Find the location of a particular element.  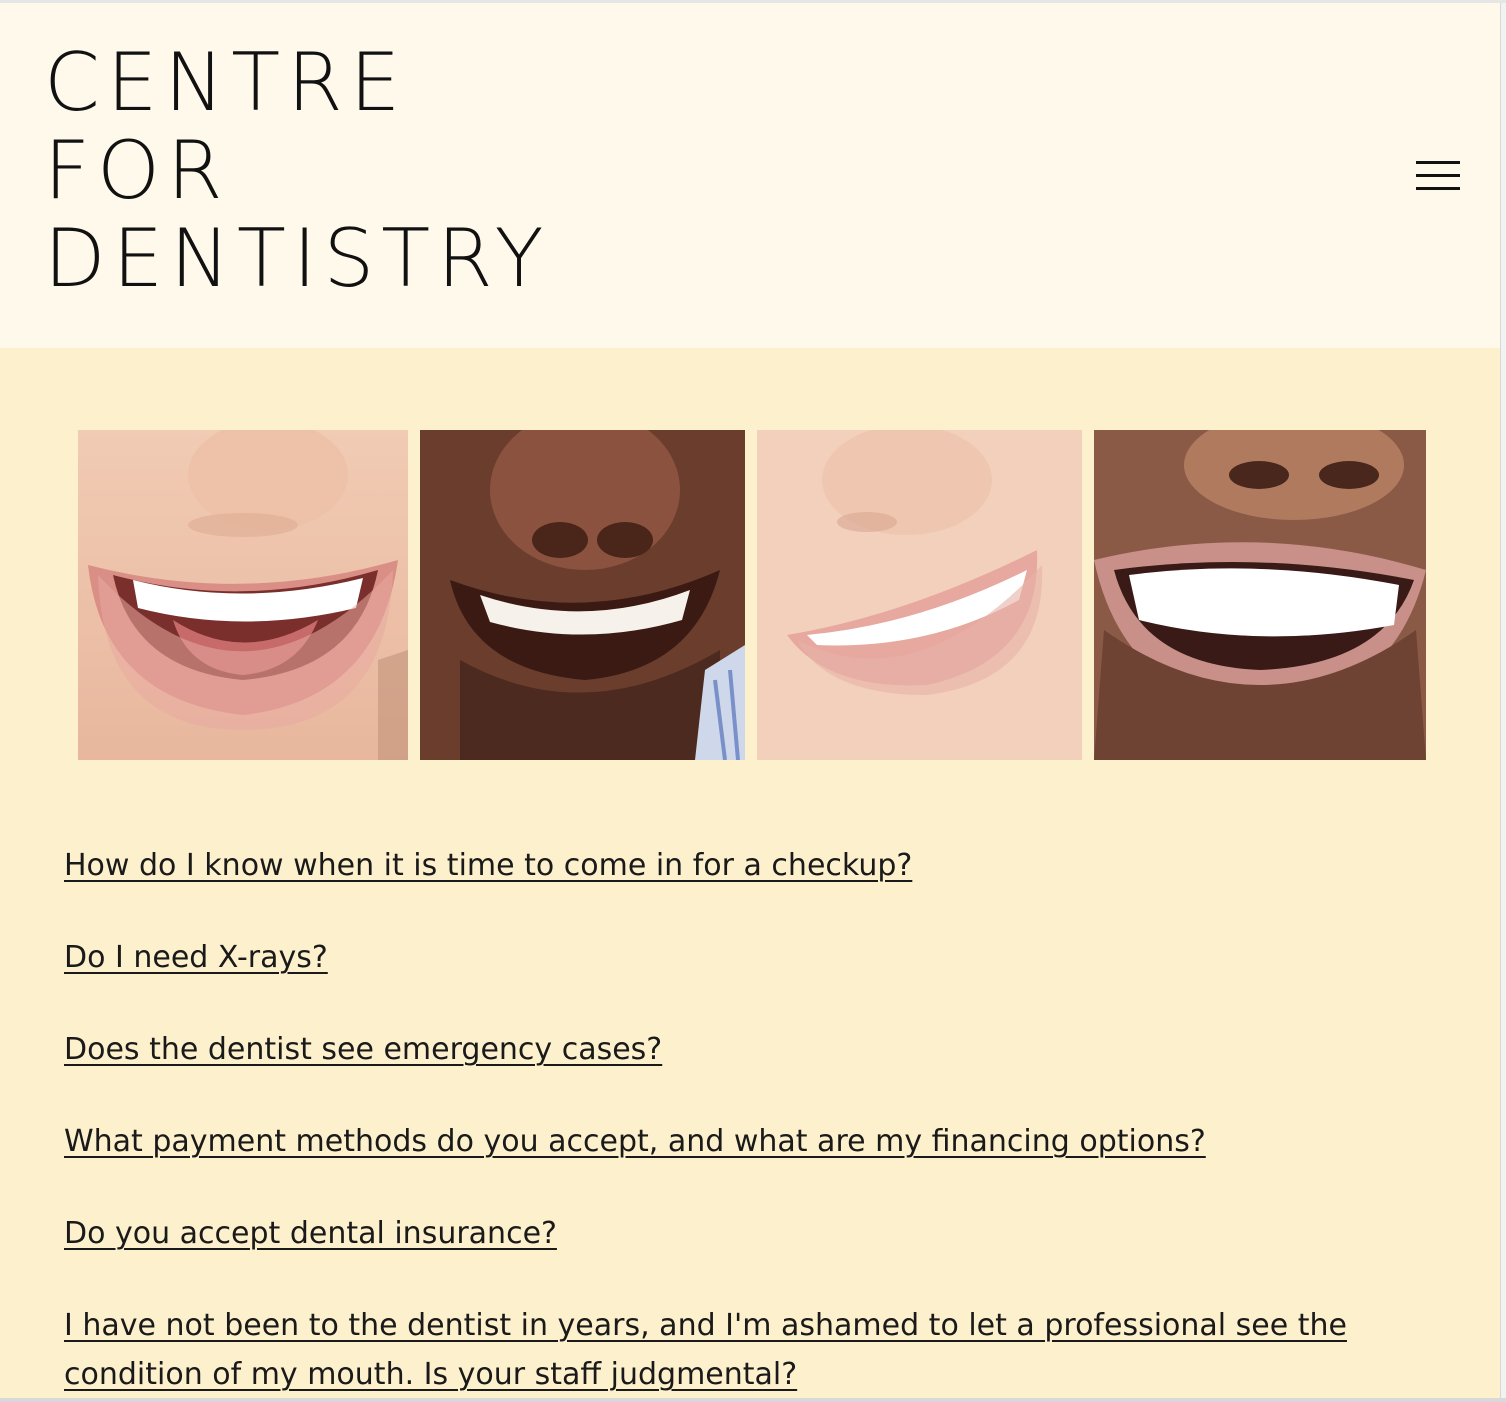

faq-item: Do you accept dental insurance? is located at coordinates (764, 1233).